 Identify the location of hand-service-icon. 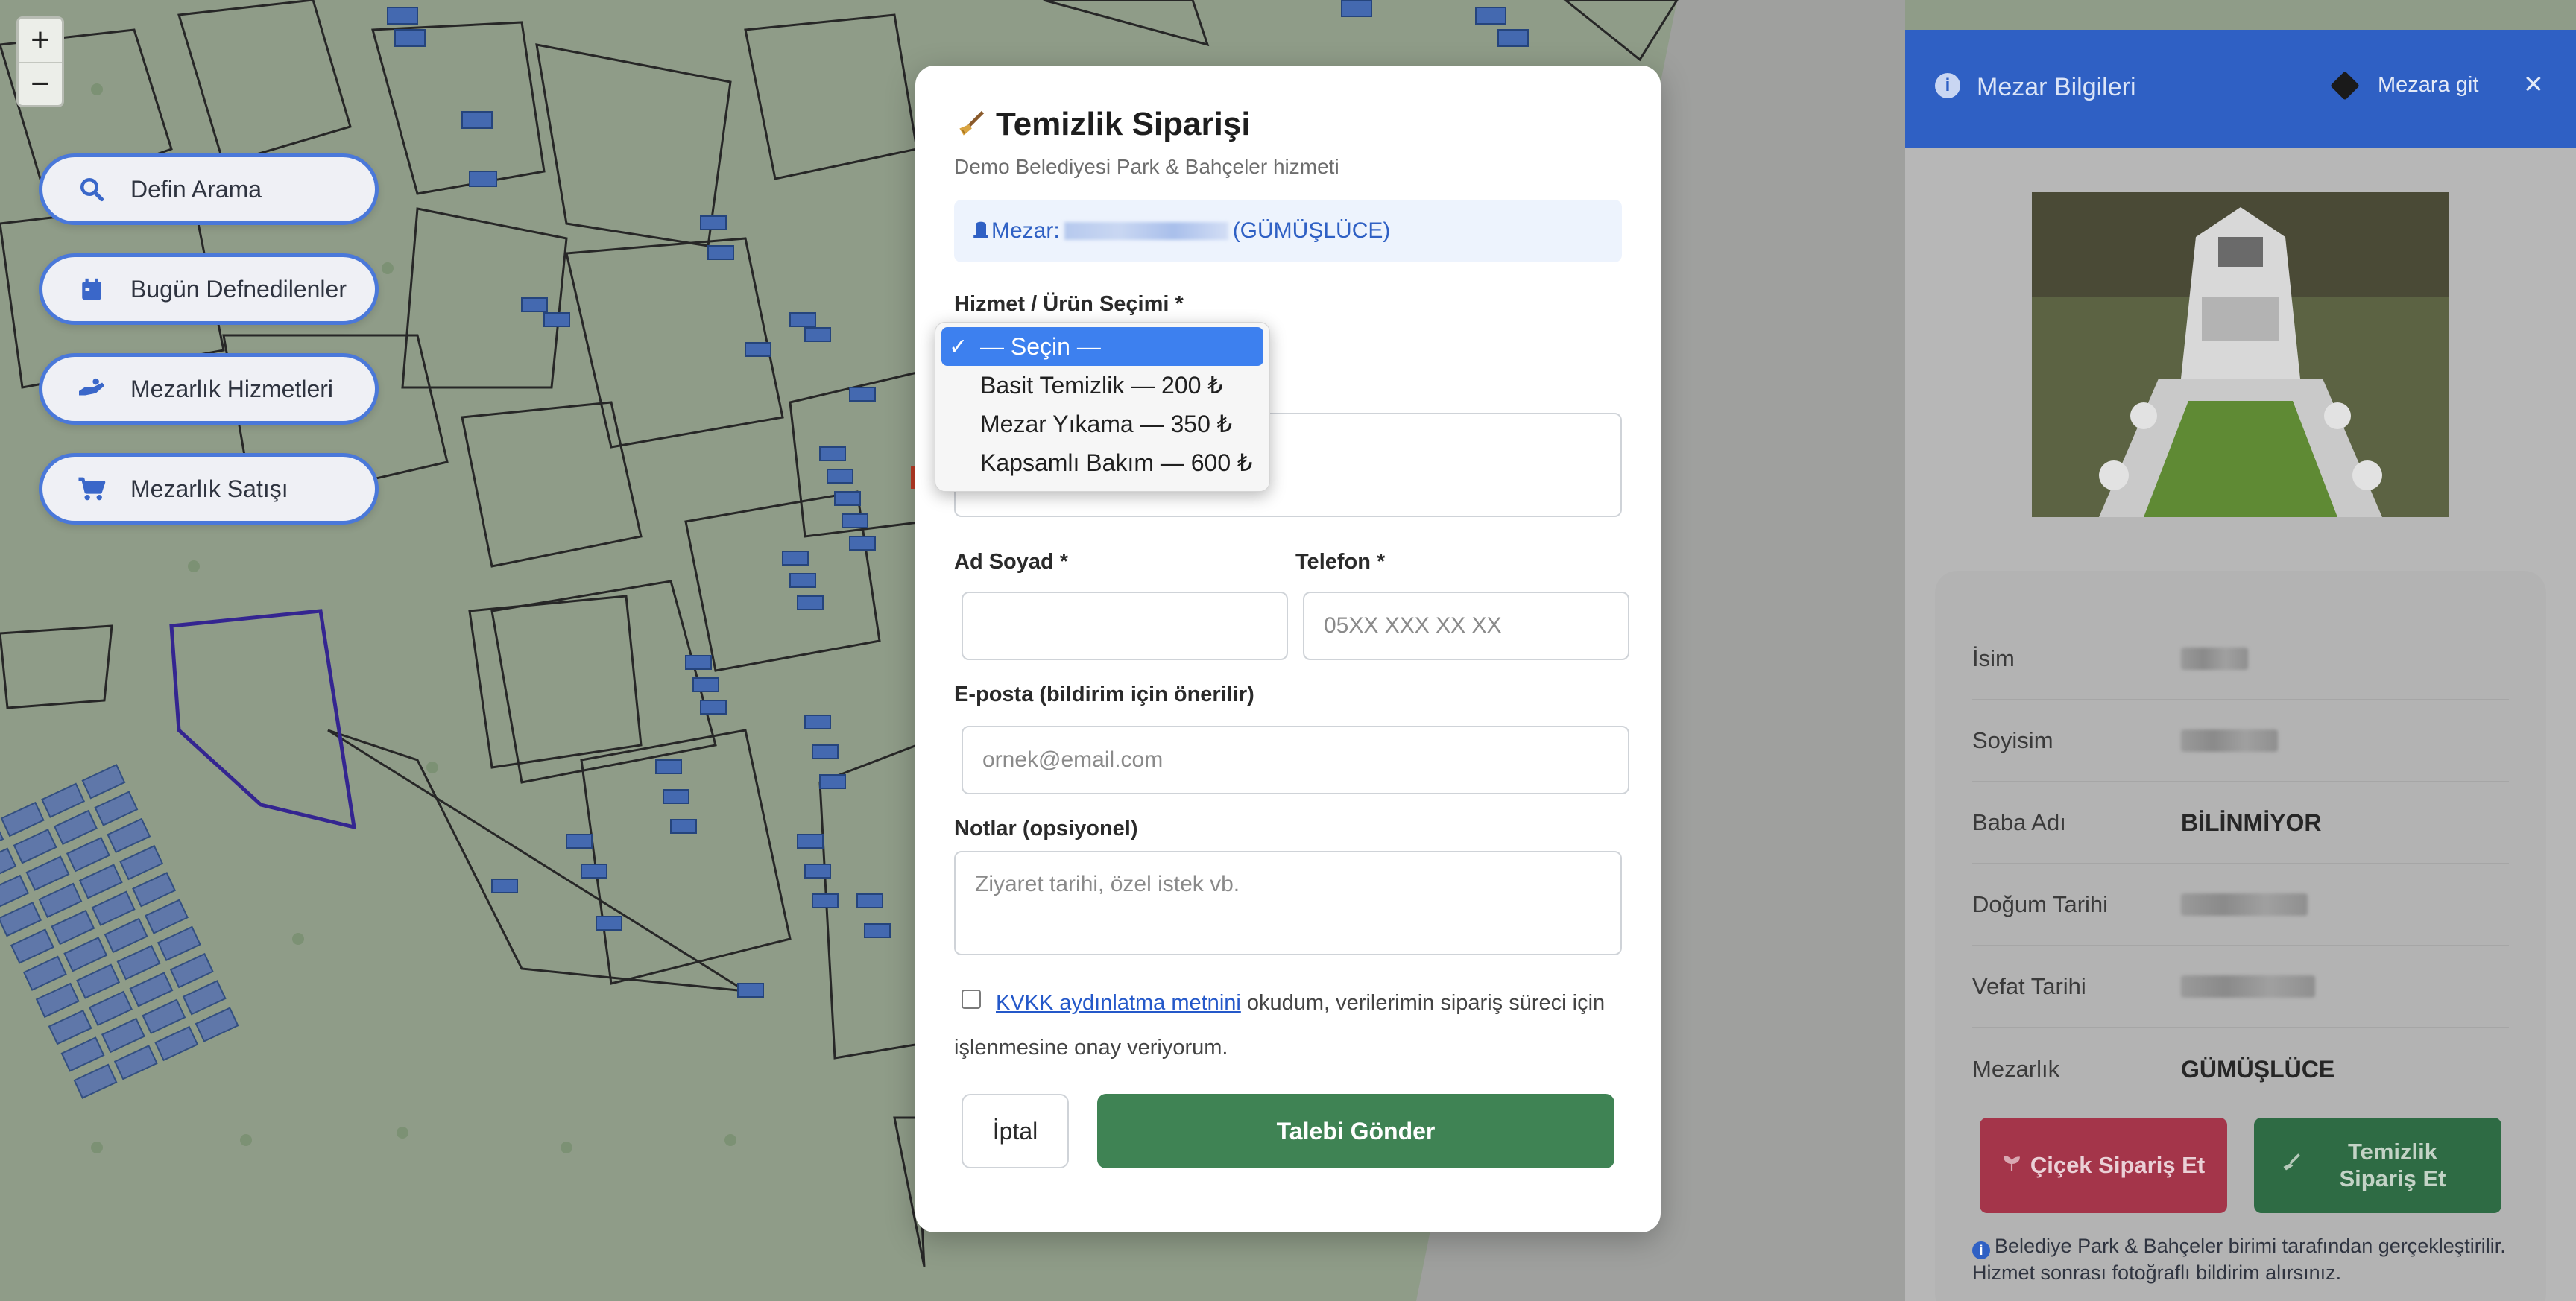
(91, 389).